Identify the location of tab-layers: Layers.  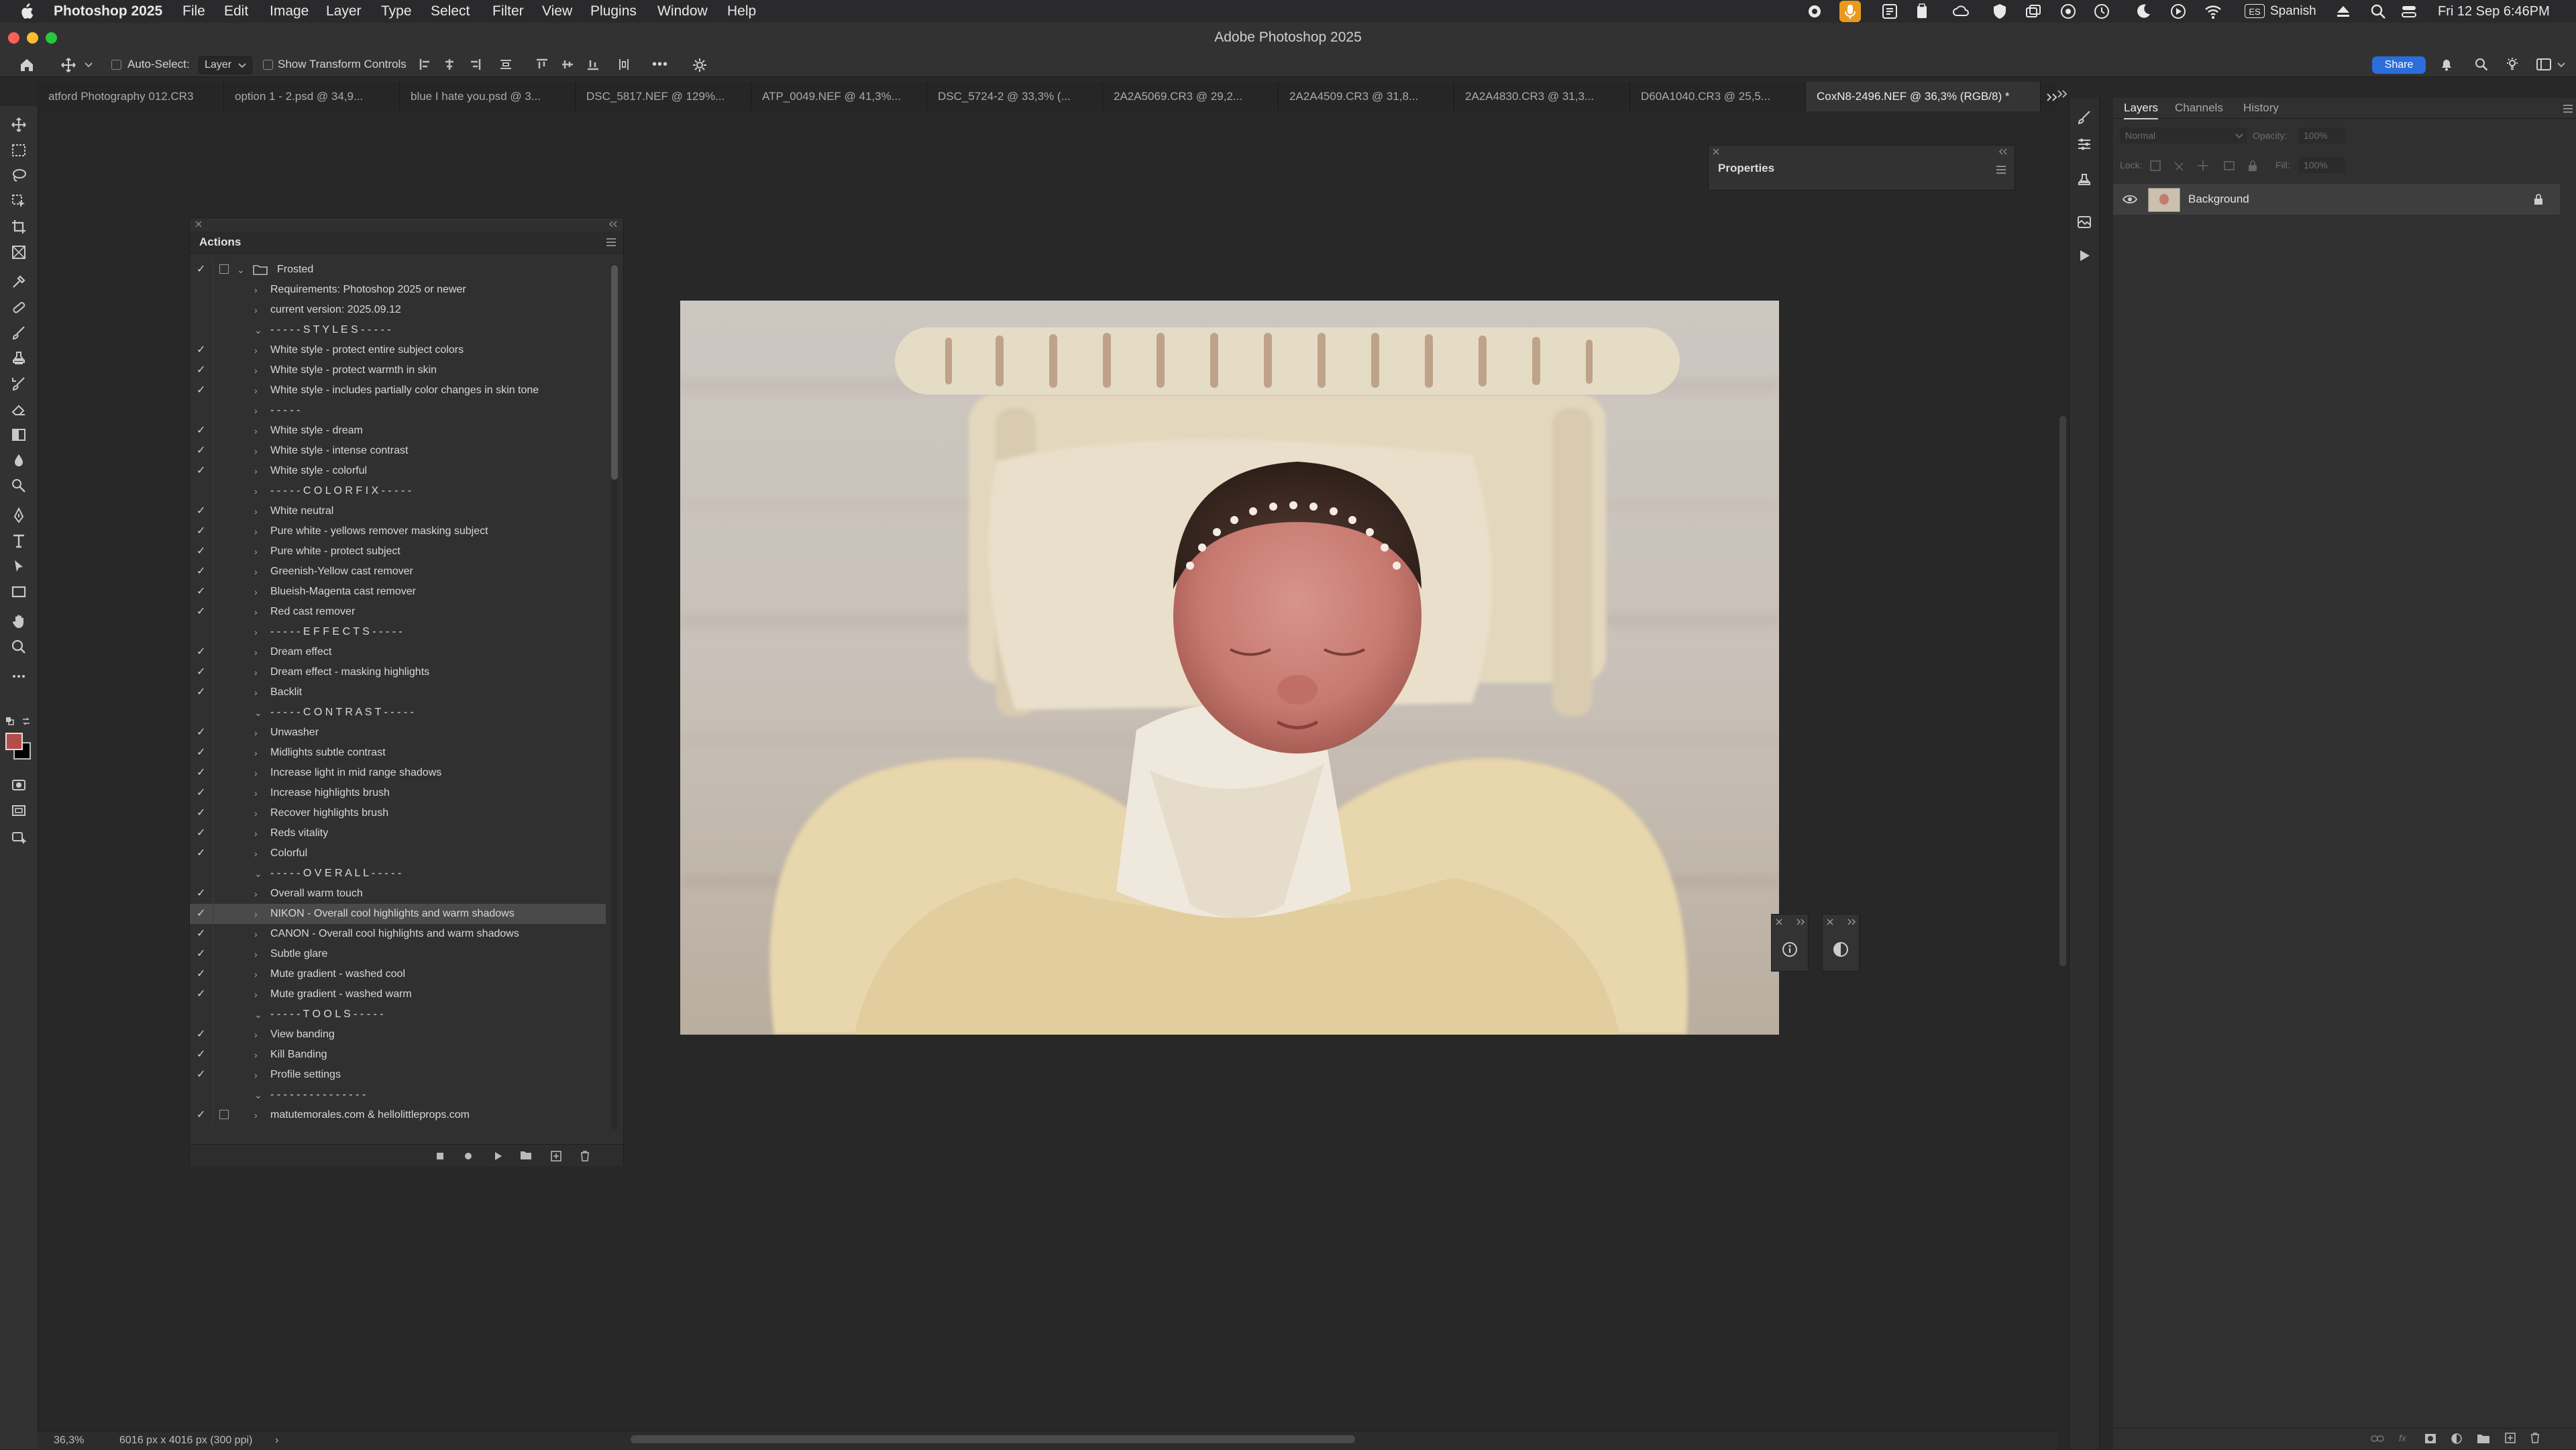
(2141, 108).